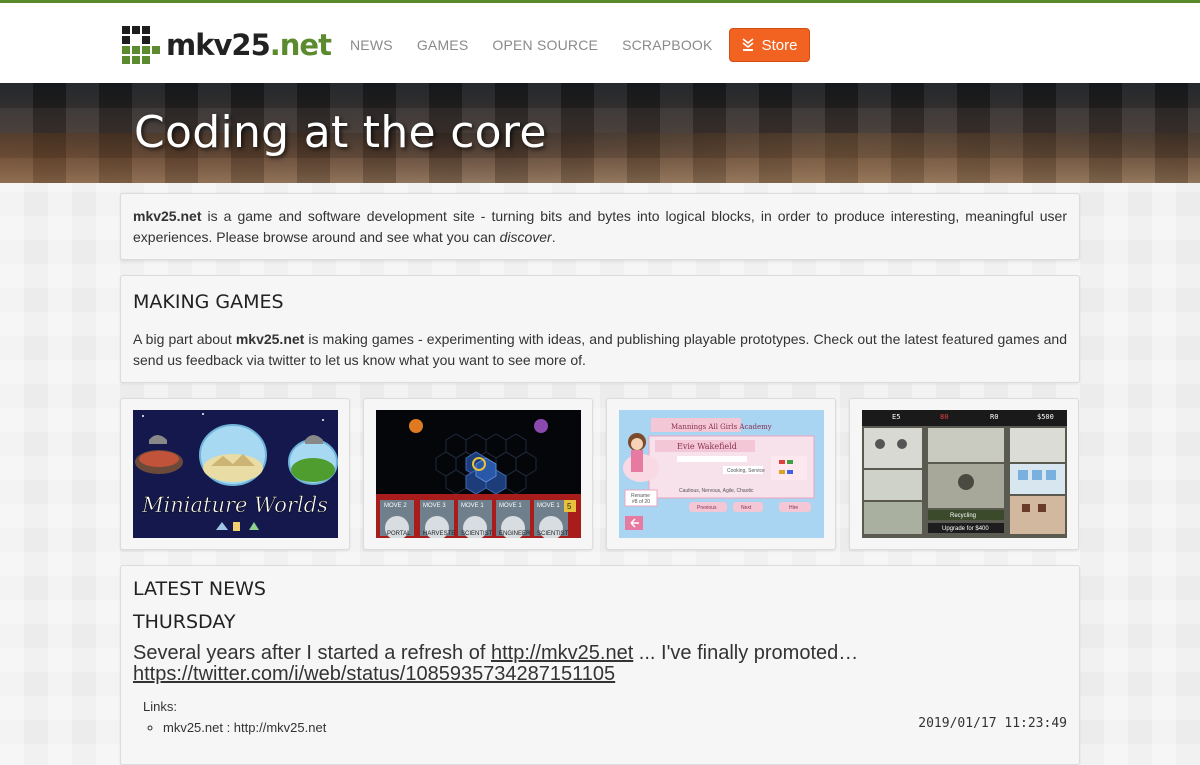 This screenshot has height=765, width=1200. Describe the element at coordinates (779, 45) in the screenshot. I see `store-label: Store` at that location.